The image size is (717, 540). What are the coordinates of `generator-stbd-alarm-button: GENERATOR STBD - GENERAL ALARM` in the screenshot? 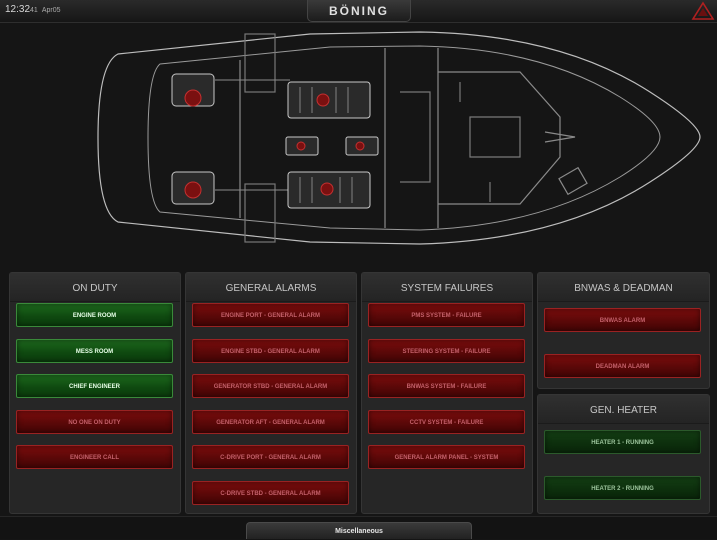 It's located at (270, 386).